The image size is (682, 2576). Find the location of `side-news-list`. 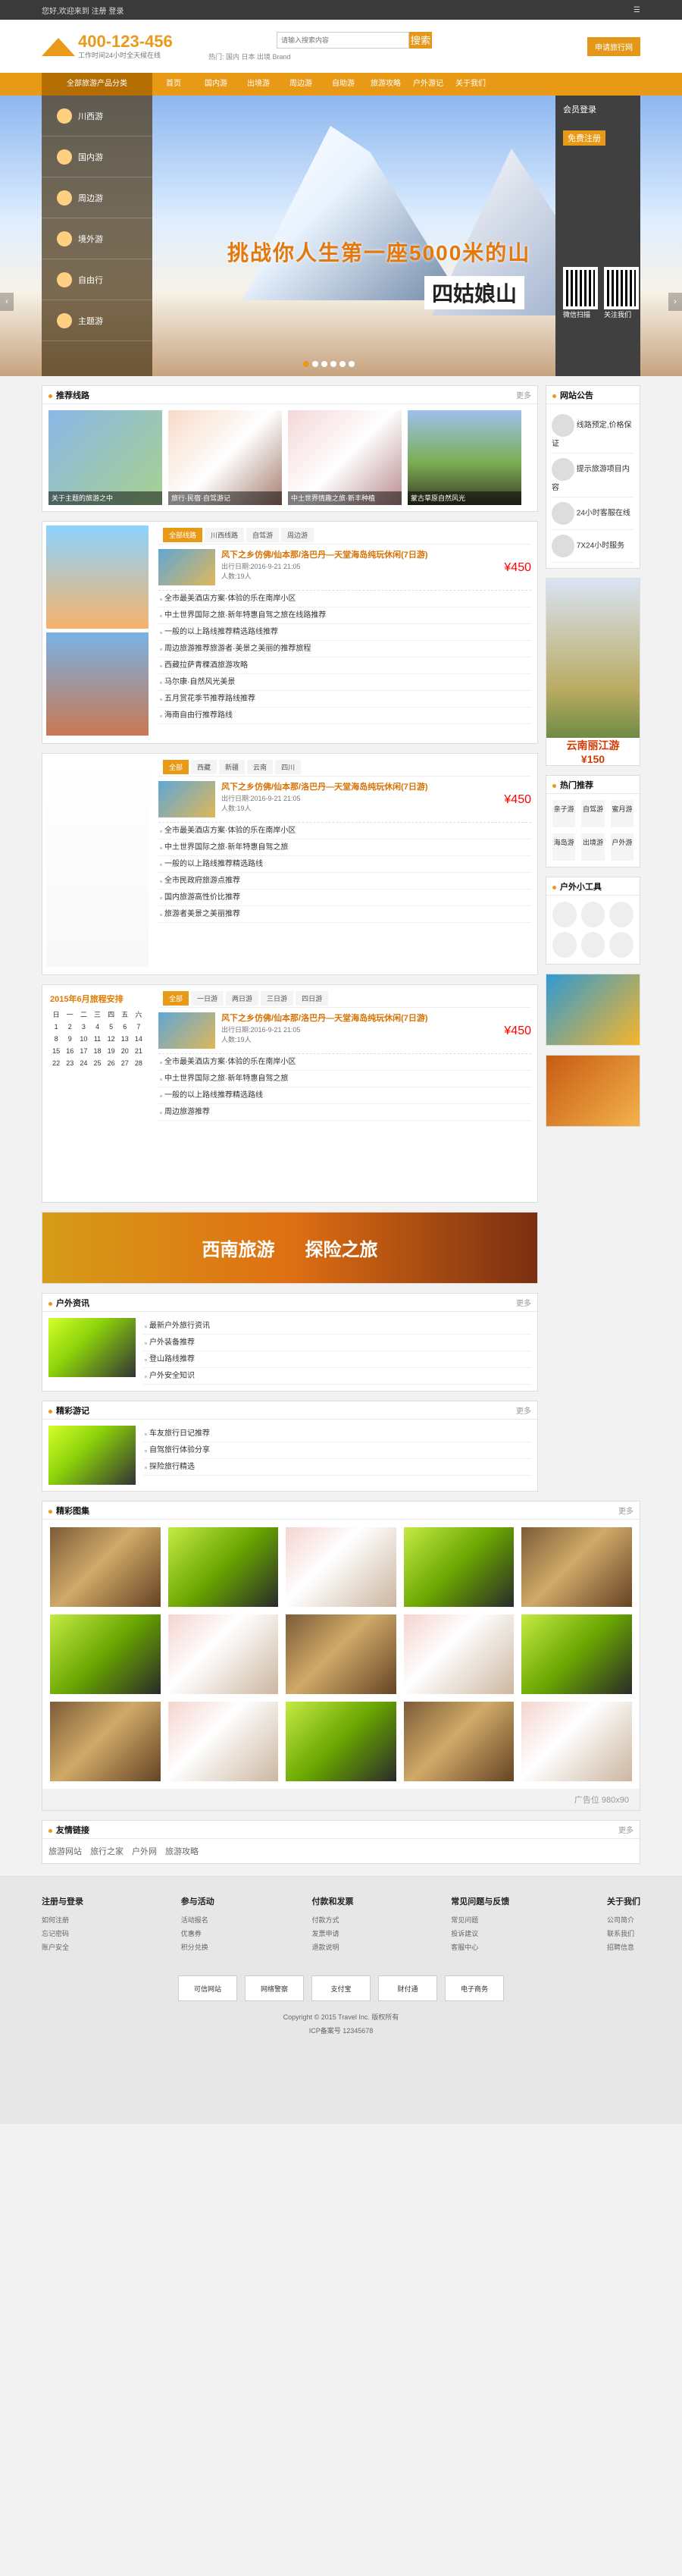

side-news-list is located at coordinates (97, 862).